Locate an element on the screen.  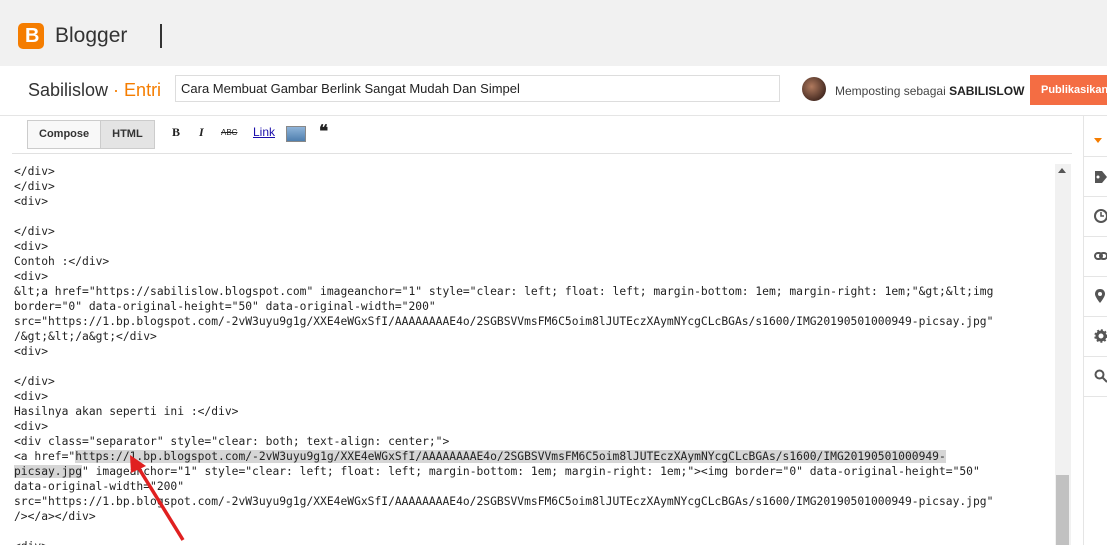
mode-toggle: Compose HTML is located at coordinates (91, 134).